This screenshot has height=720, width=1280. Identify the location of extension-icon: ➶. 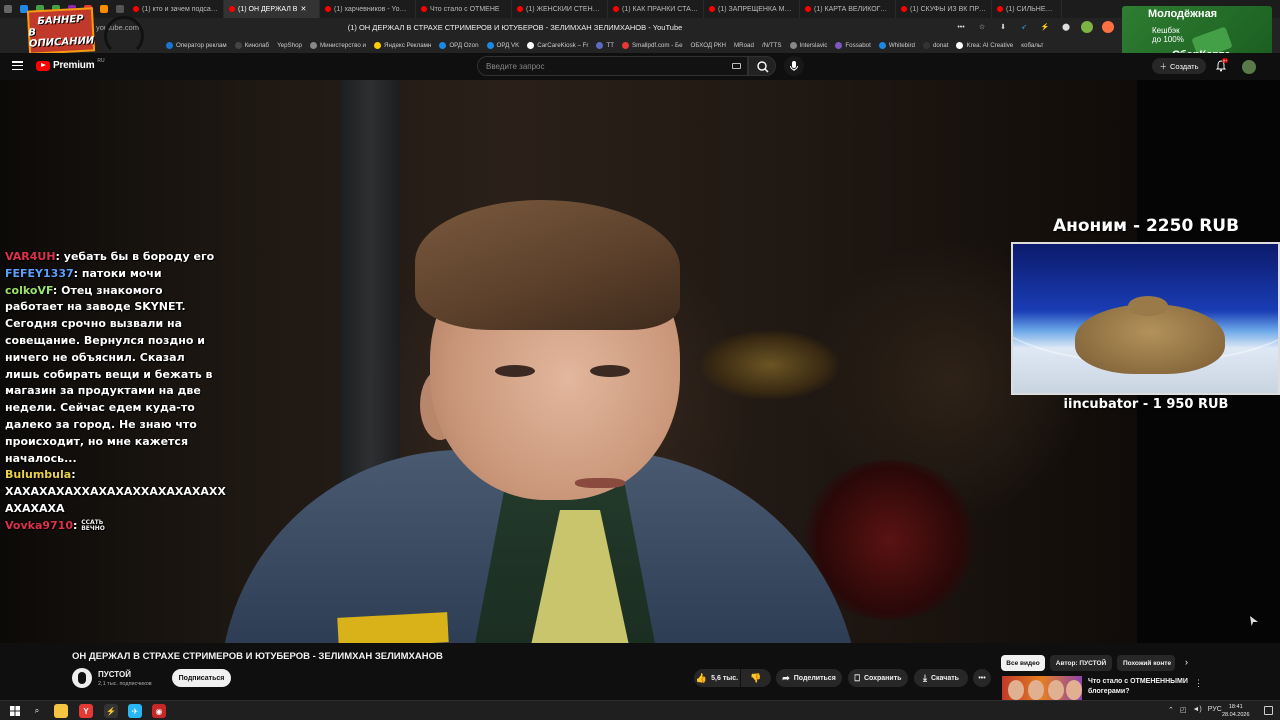
(1024, 27).